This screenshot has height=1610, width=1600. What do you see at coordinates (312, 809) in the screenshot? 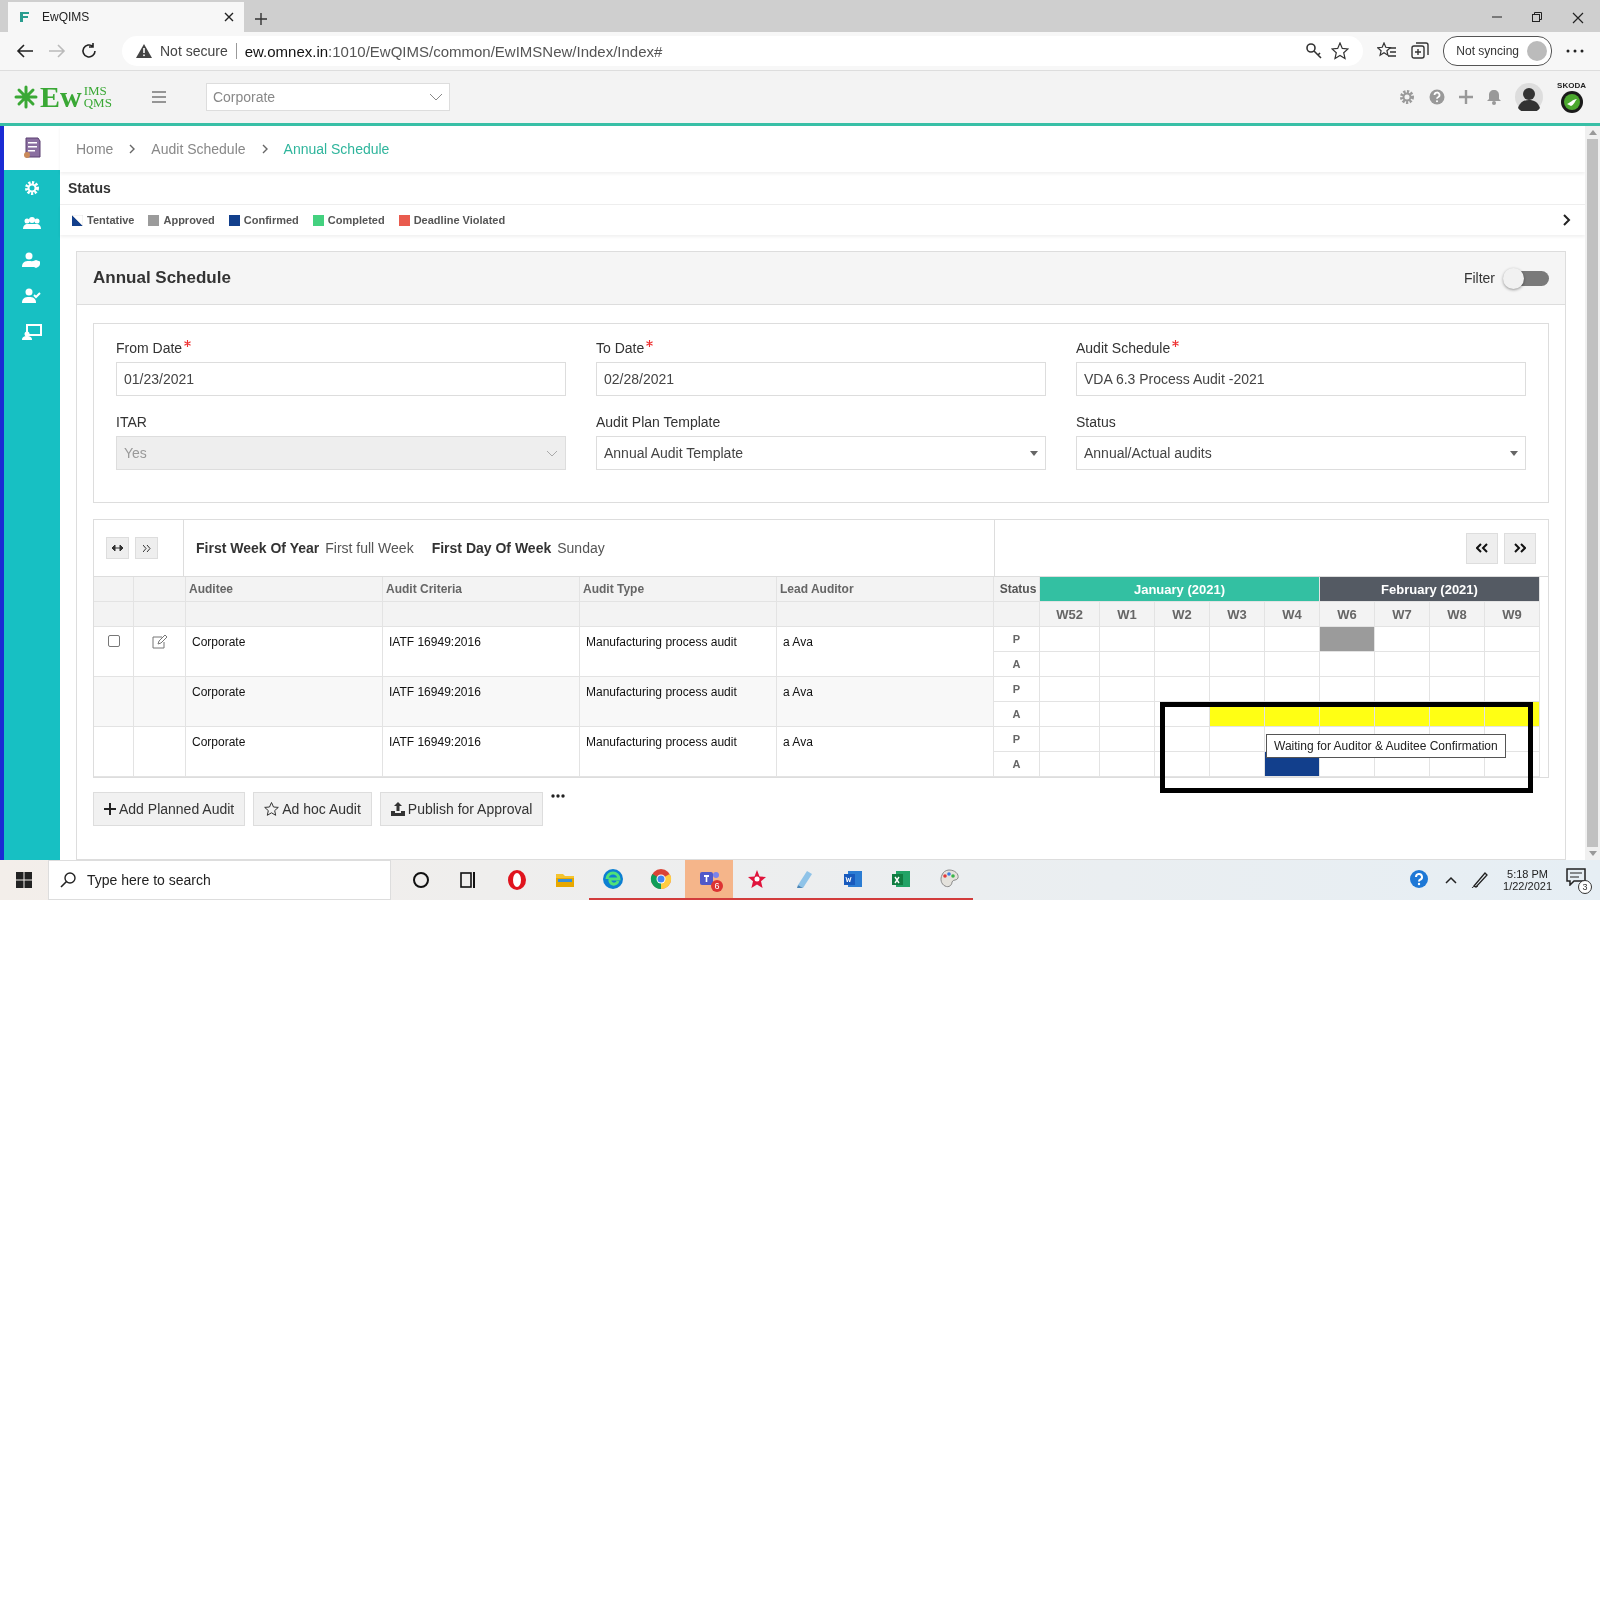
I see `action-button: Ad hoc Audit` at bounding box center [312, 809].